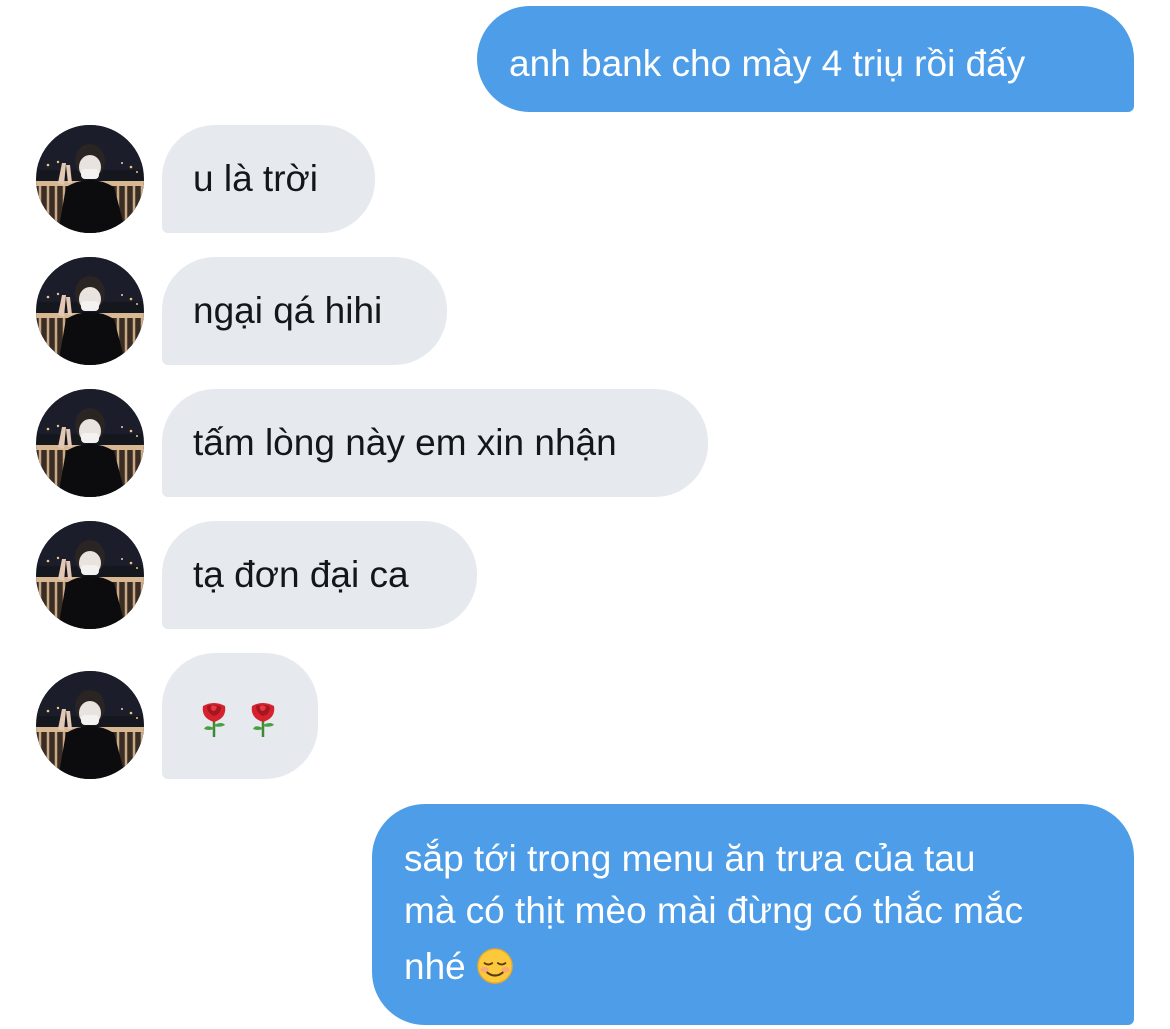 This screenshot has width=1170, height=1029. I want to click on message-line: nhé, so click(435, 966).